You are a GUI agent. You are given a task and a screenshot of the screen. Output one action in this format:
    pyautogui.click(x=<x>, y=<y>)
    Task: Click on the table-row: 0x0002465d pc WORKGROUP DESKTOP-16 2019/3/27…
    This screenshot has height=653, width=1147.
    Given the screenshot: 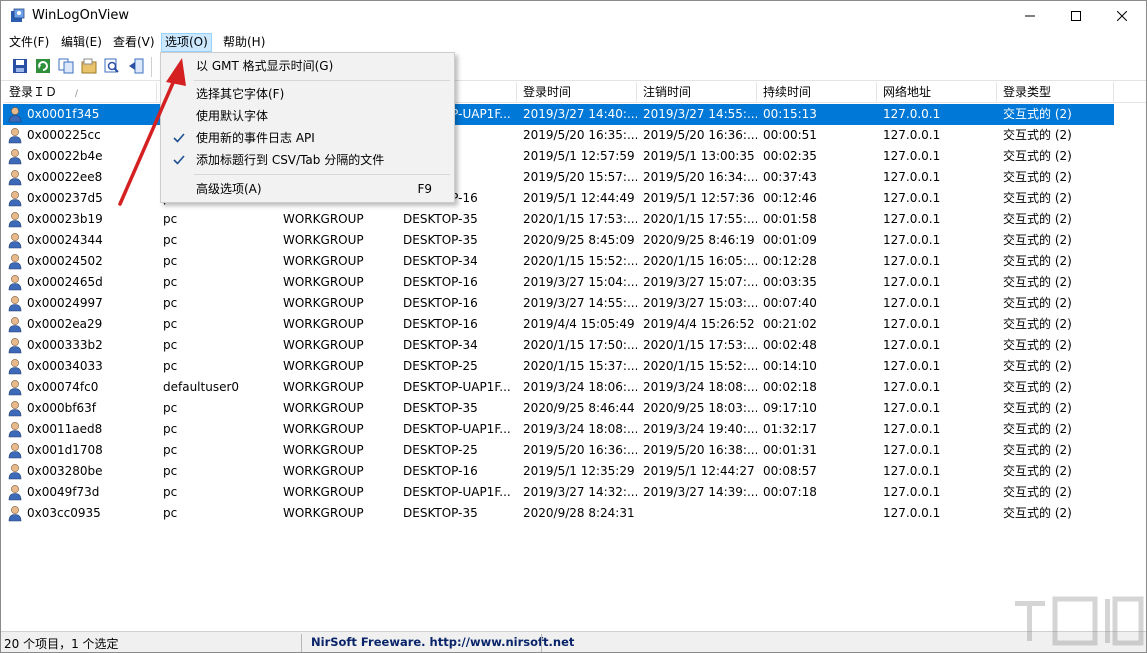 What is the action you would take?
    pyautogui.click(x=558, y=282)
    